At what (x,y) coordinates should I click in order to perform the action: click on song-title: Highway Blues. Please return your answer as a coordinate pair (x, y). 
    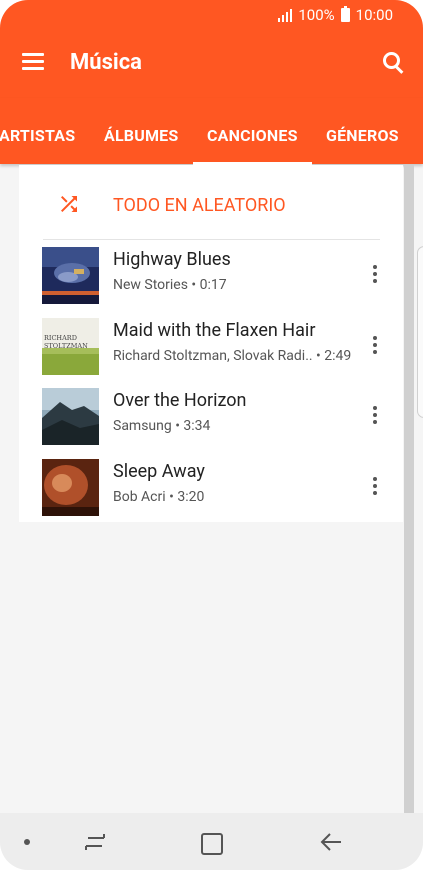
    Looking at the image, I should click on (172, 259).